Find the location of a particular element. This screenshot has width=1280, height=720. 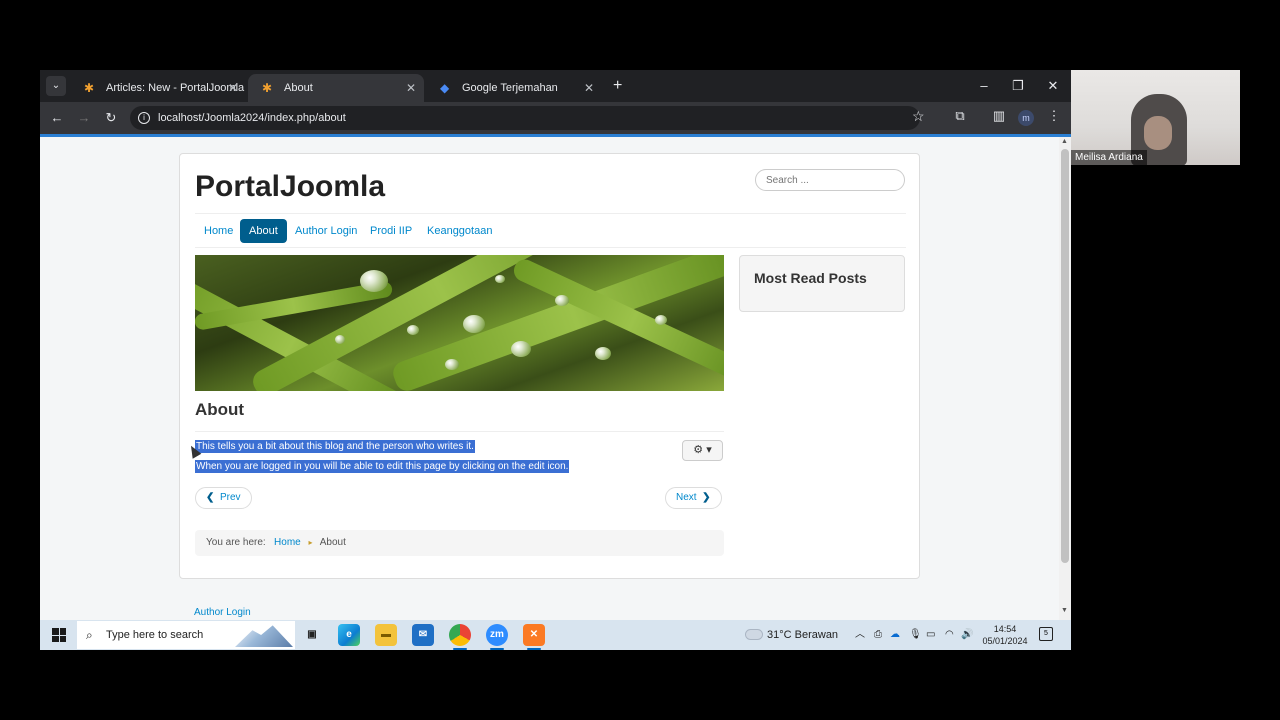

chevron-right-icon: ❯ is located at coordinates (706, 497).